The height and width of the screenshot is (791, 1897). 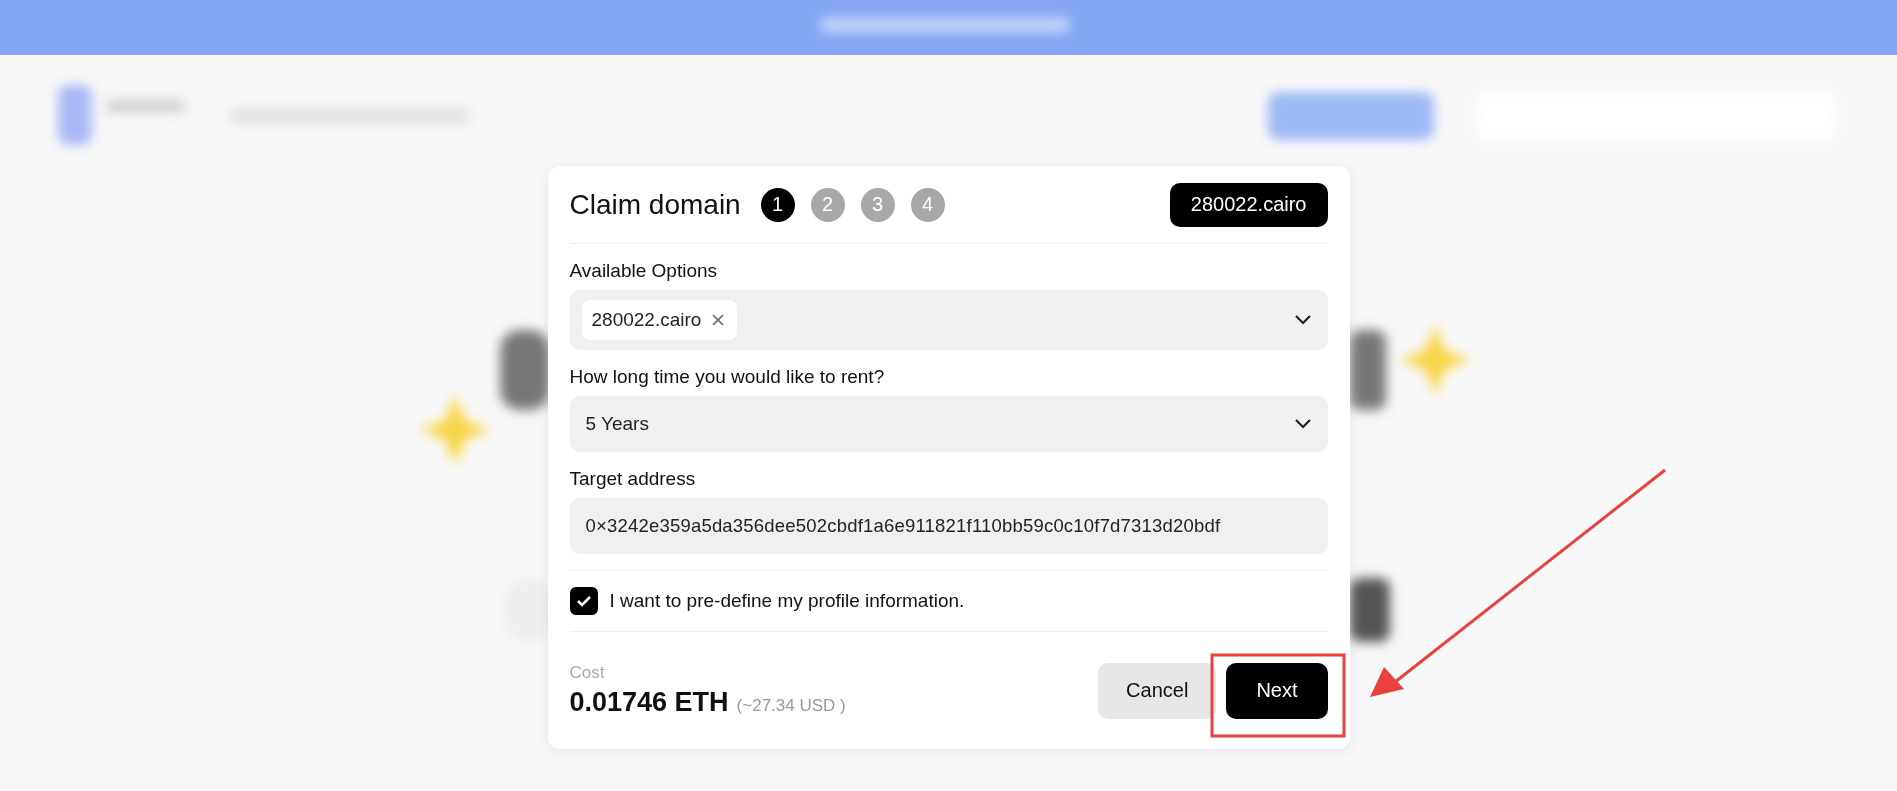 I want to click on field-label: How long time you would like to rent?, so click(x=727, y=377).